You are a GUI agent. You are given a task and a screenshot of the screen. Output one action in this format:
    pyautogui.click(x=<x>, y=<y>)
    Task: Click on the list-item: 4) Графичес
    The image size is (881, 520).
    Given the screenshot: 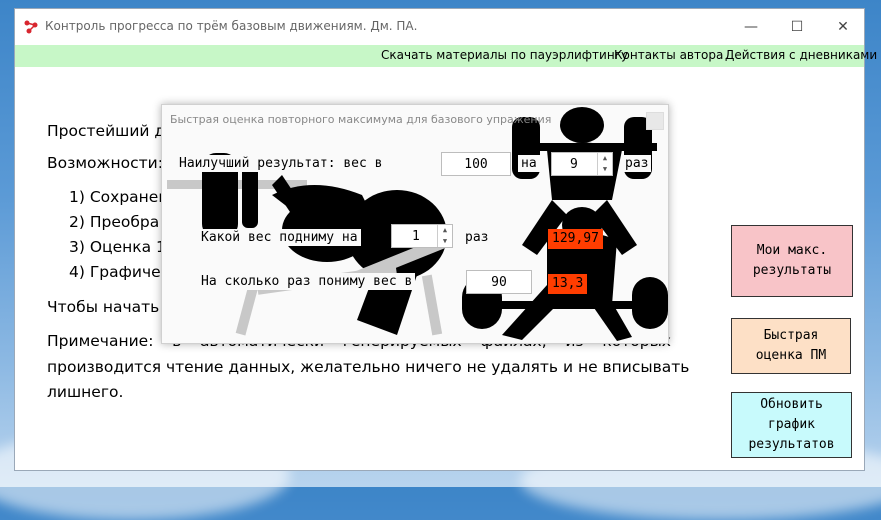 What is the action you would take?
    pyautogui.click(x=119, y=272)
    